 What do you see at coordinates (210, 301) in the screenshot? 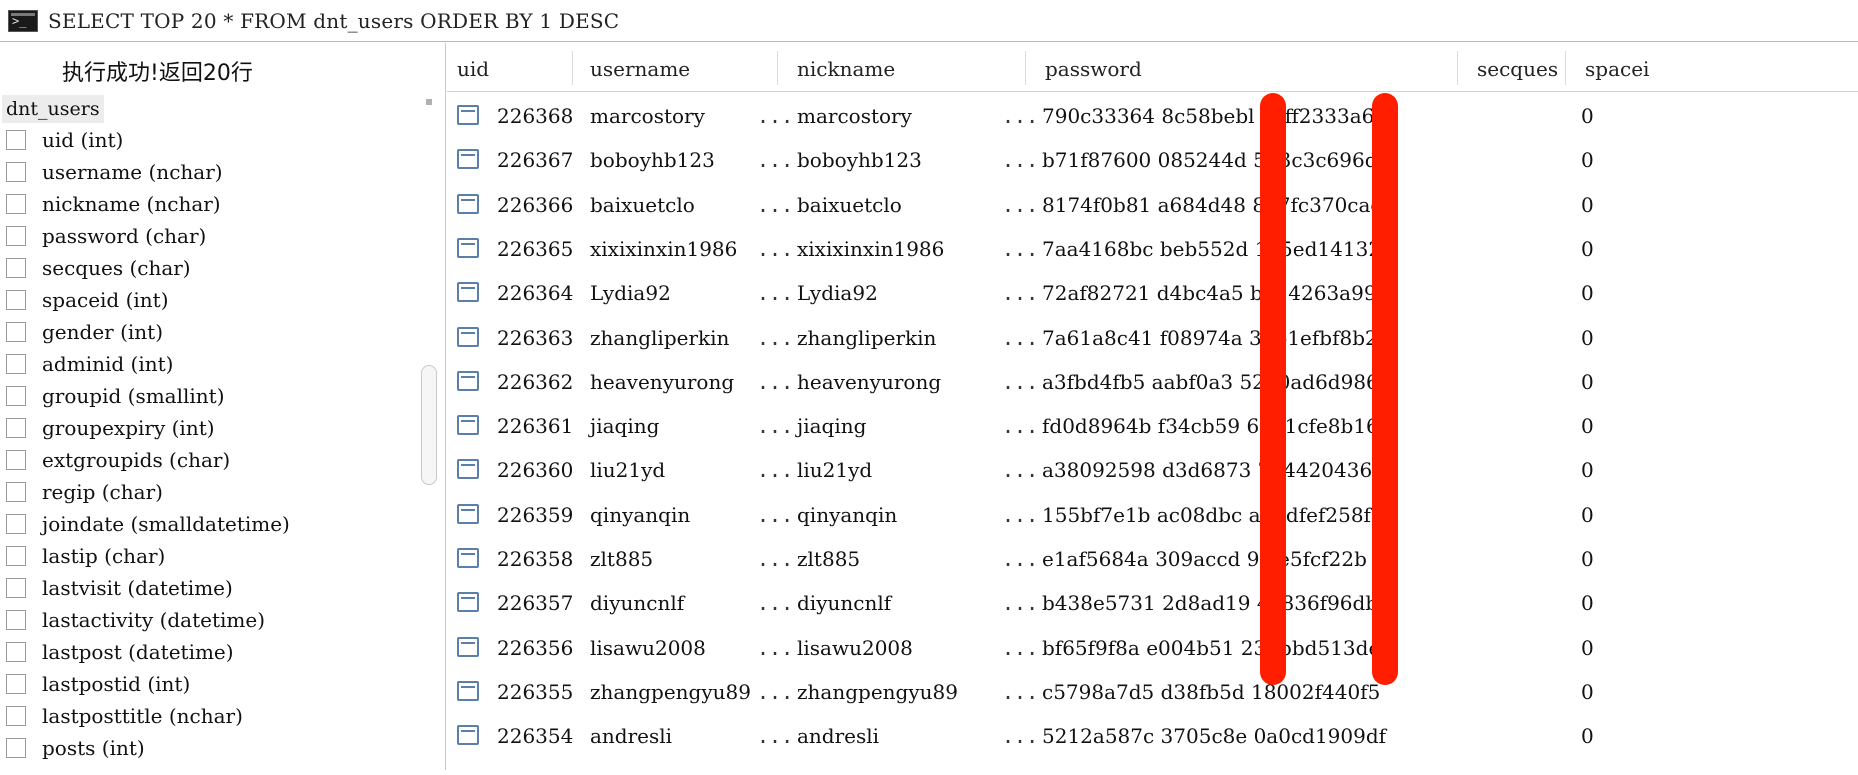
I see `column-item: spaceid (int)` at bounding box center [210, 301].